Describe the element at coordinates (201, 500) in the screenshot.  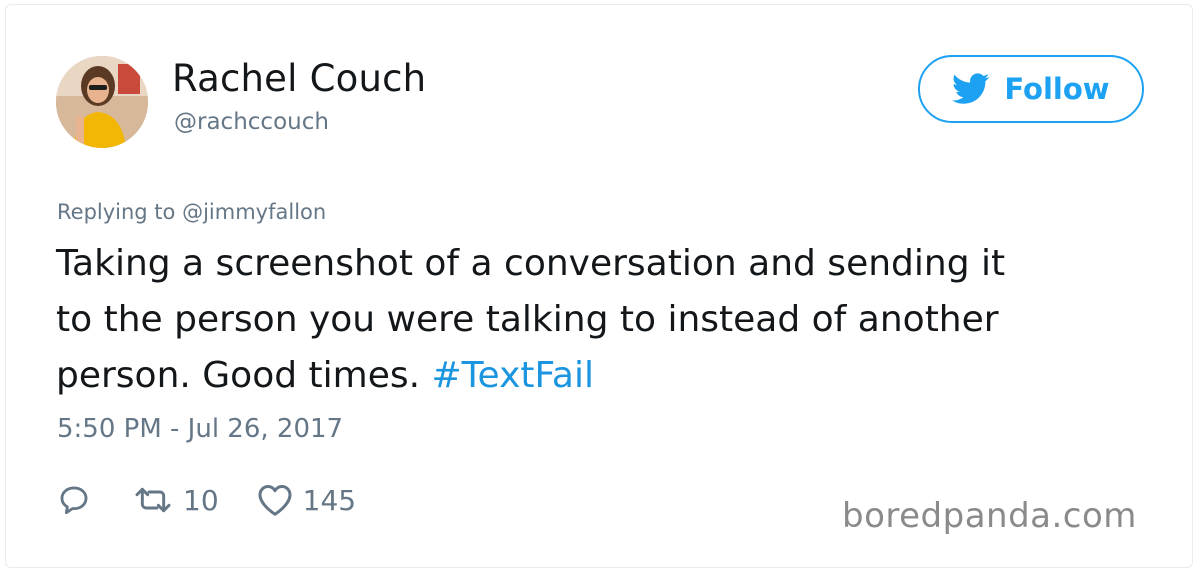
I see `retweet-count: 10` at that location.